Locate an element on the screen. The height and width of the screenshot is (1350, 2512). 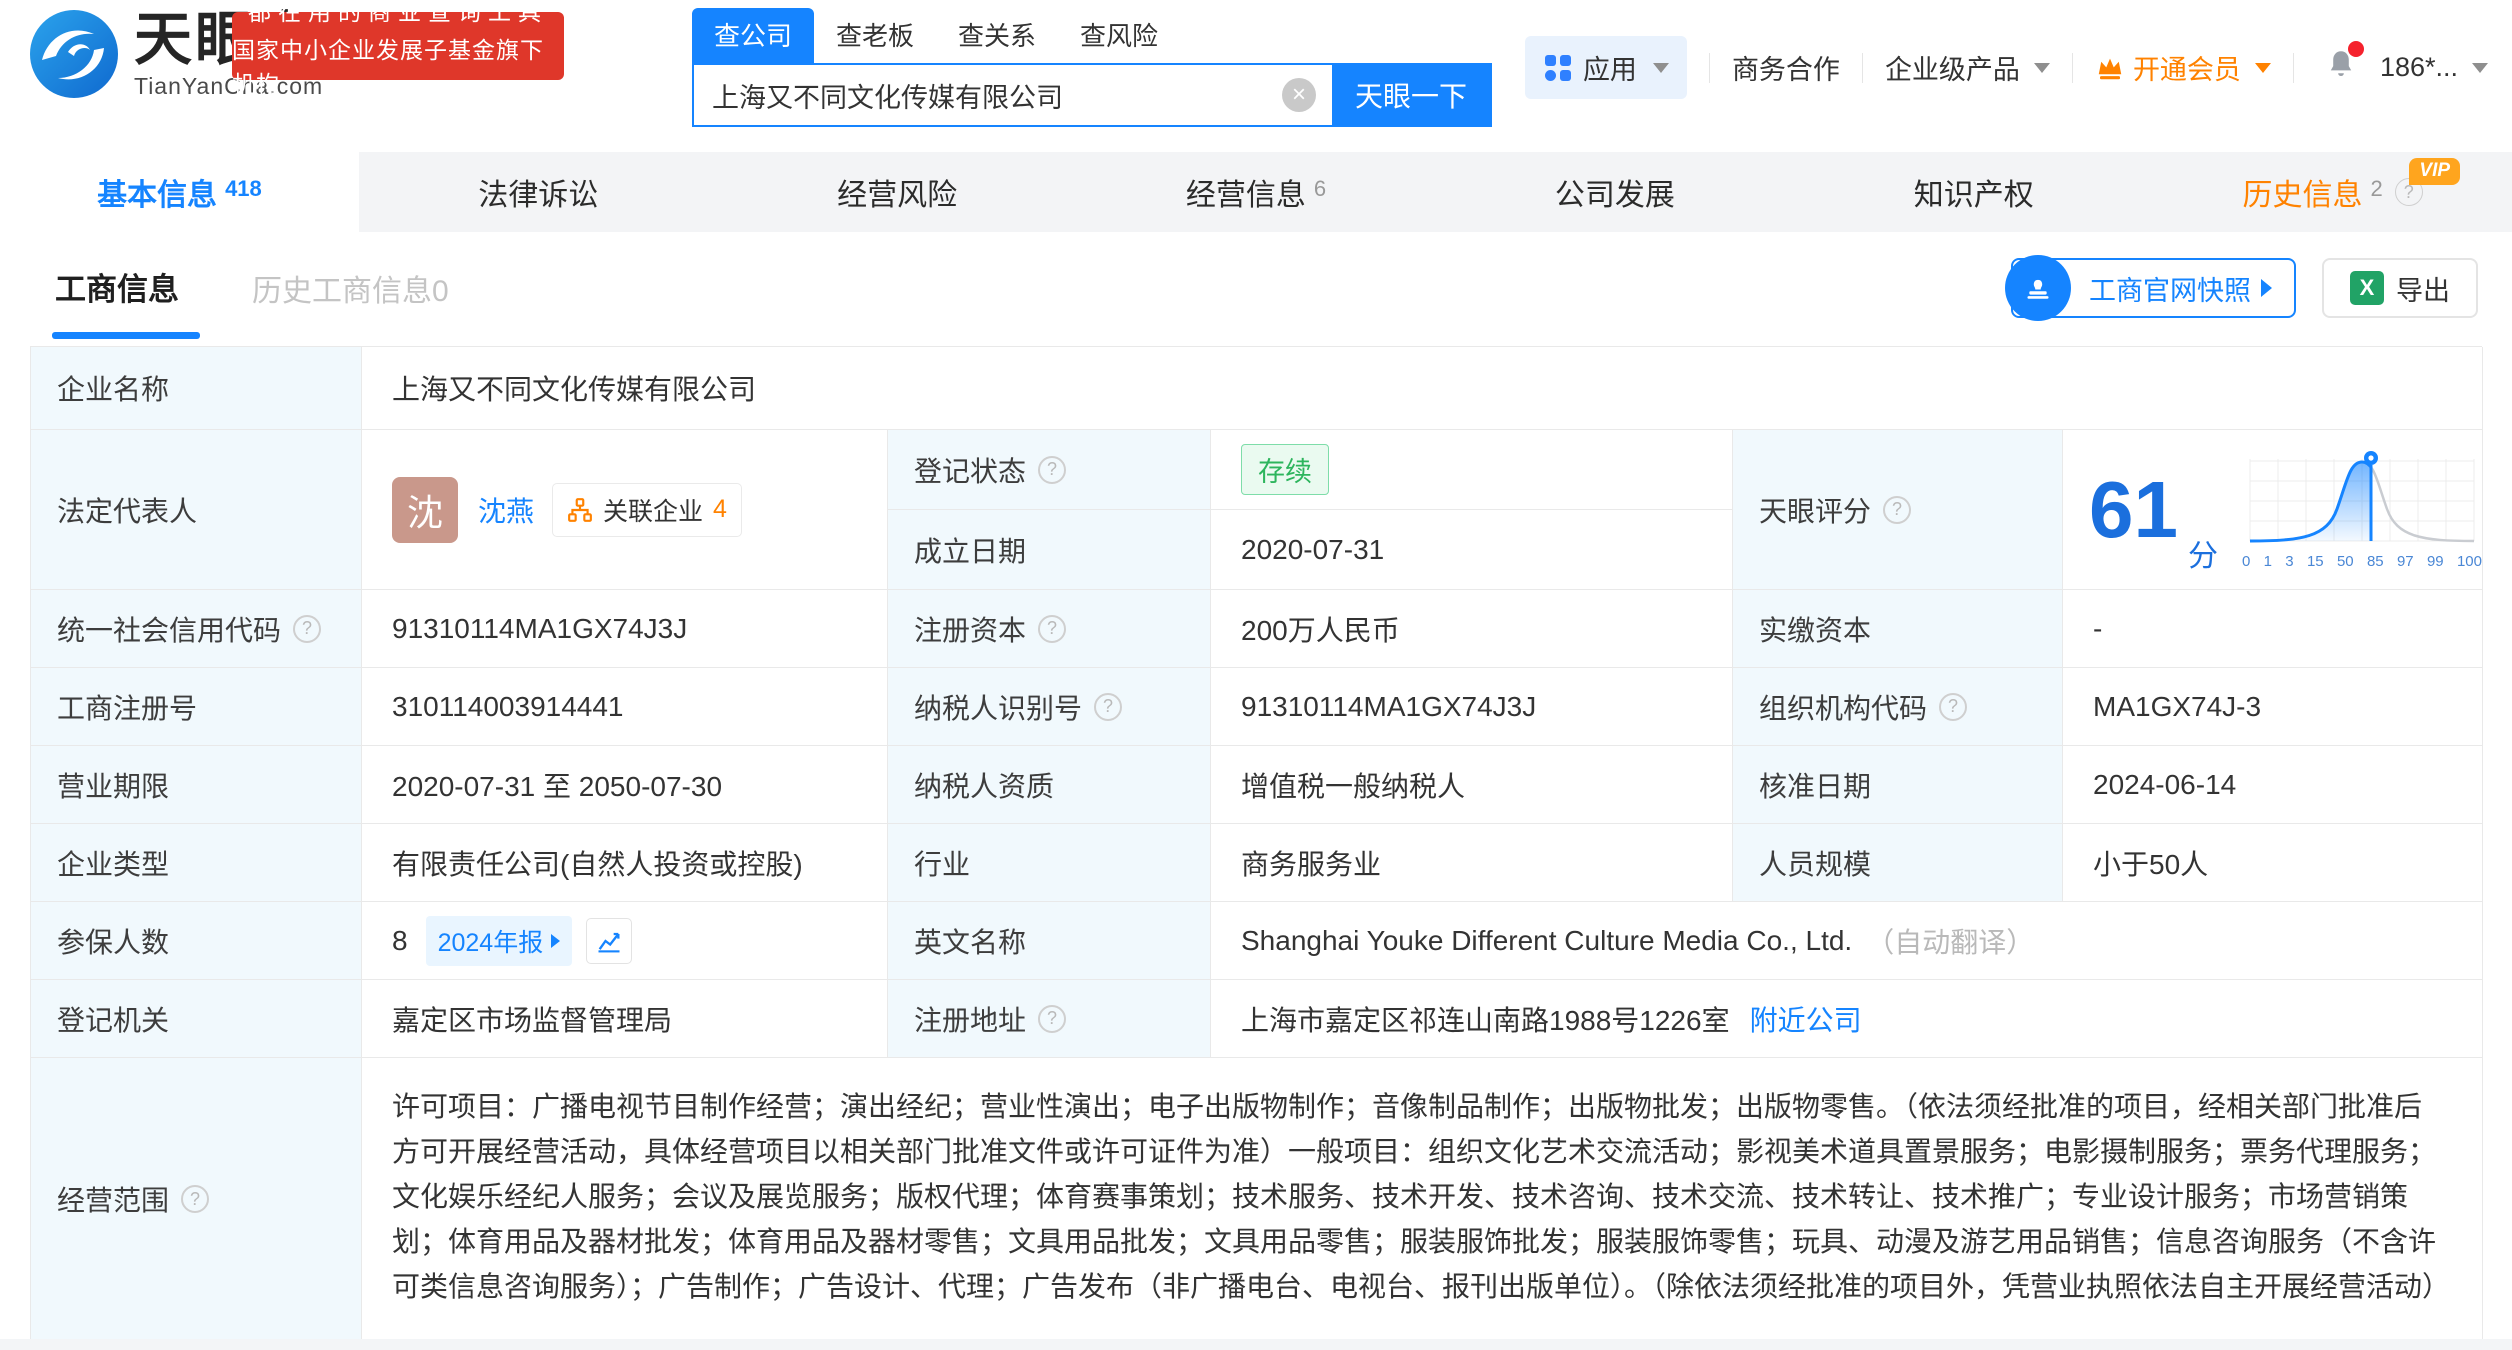
legal-representative-link: 沈燕 is located at coordinates (506, 510).